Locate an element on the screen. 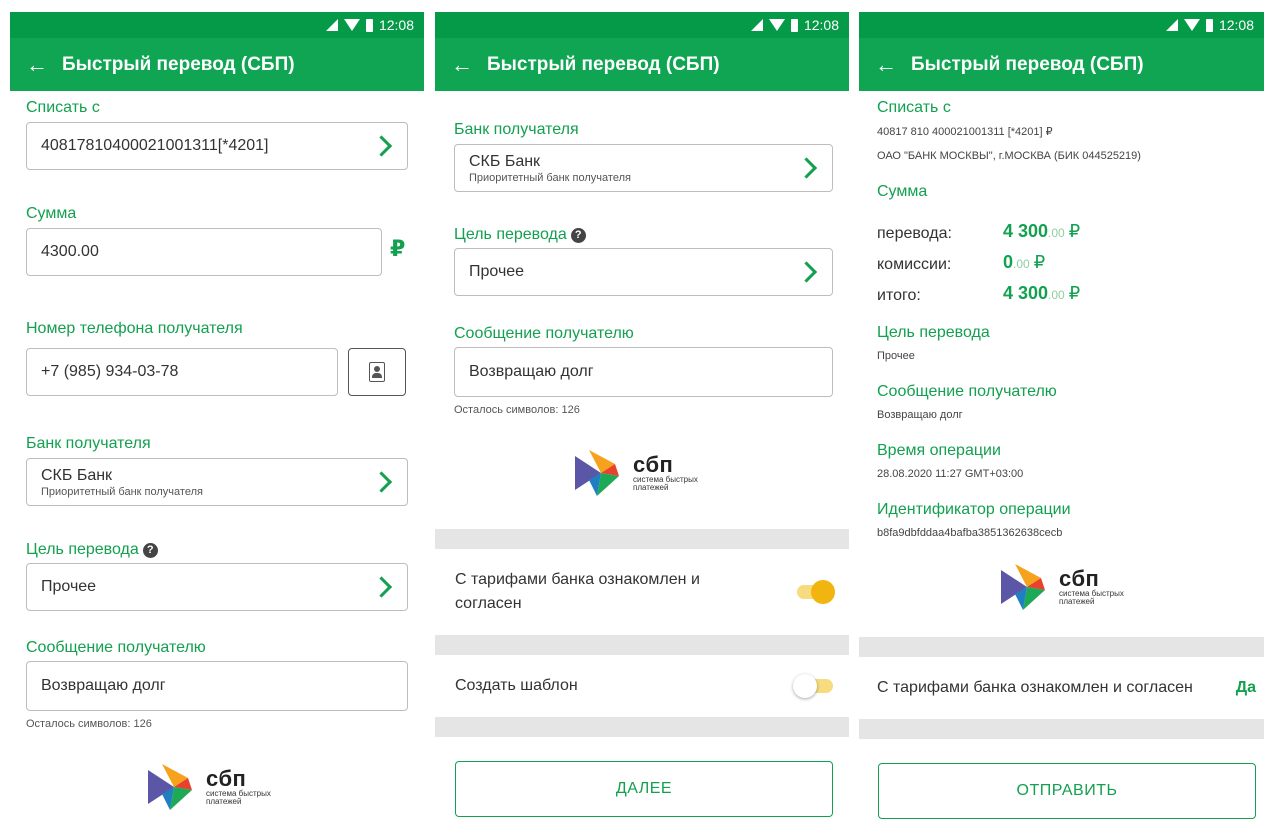 This screenshot has width=1264, height=831. contacts-icon is located at coordinates (377, 372).